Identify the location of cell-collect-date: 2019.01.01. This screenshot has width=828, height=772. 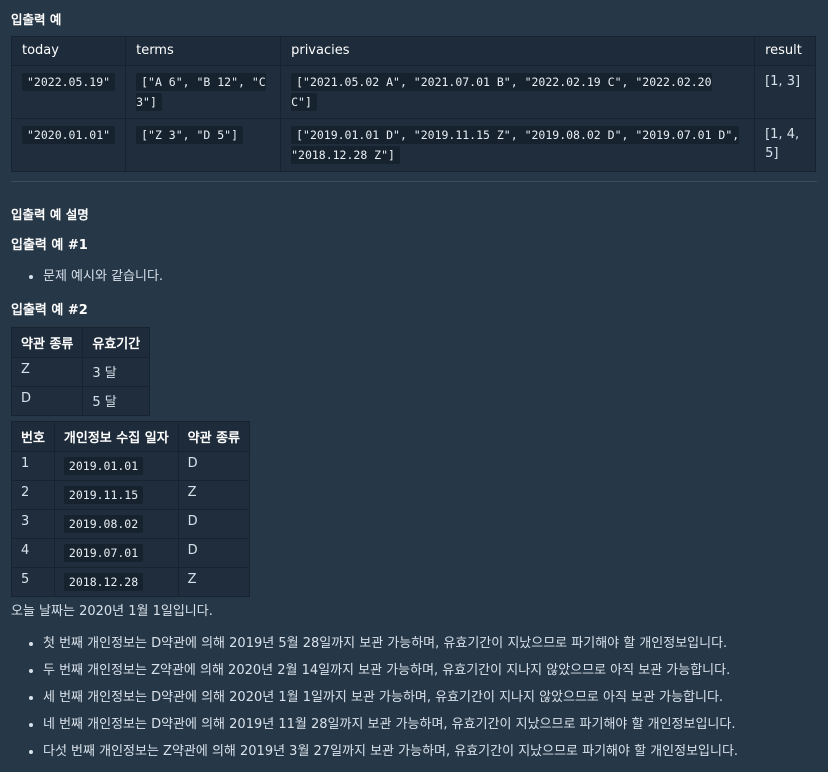
(116, 466).